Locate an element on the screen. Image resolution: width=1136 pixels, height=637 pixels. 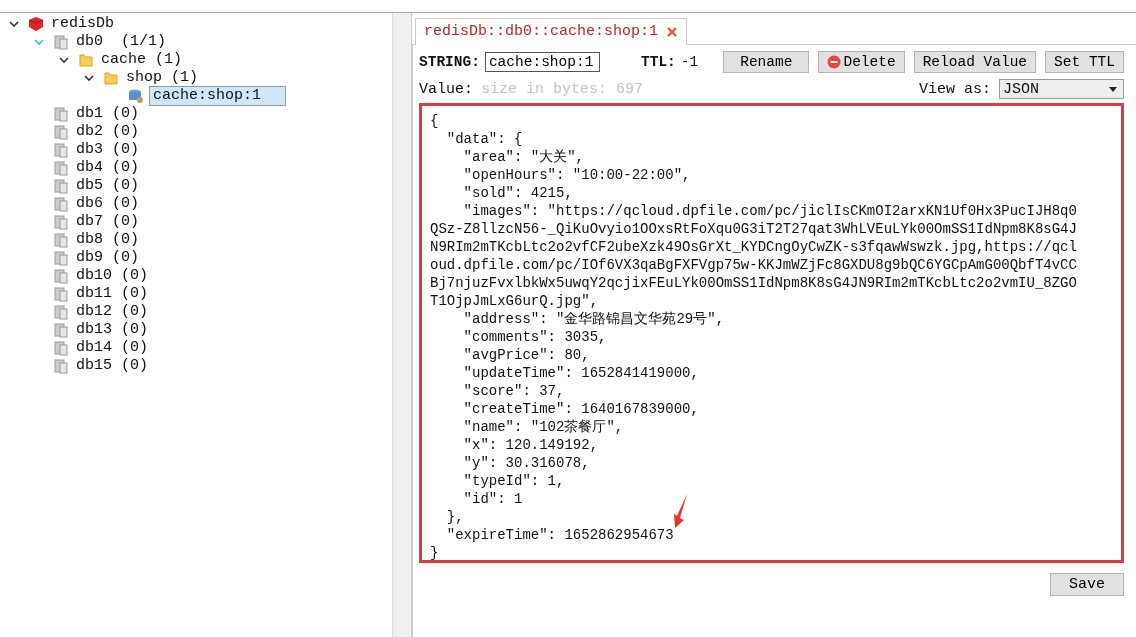
code-line: "name": "102茶餐厅", is located at coordinates (543, 427).